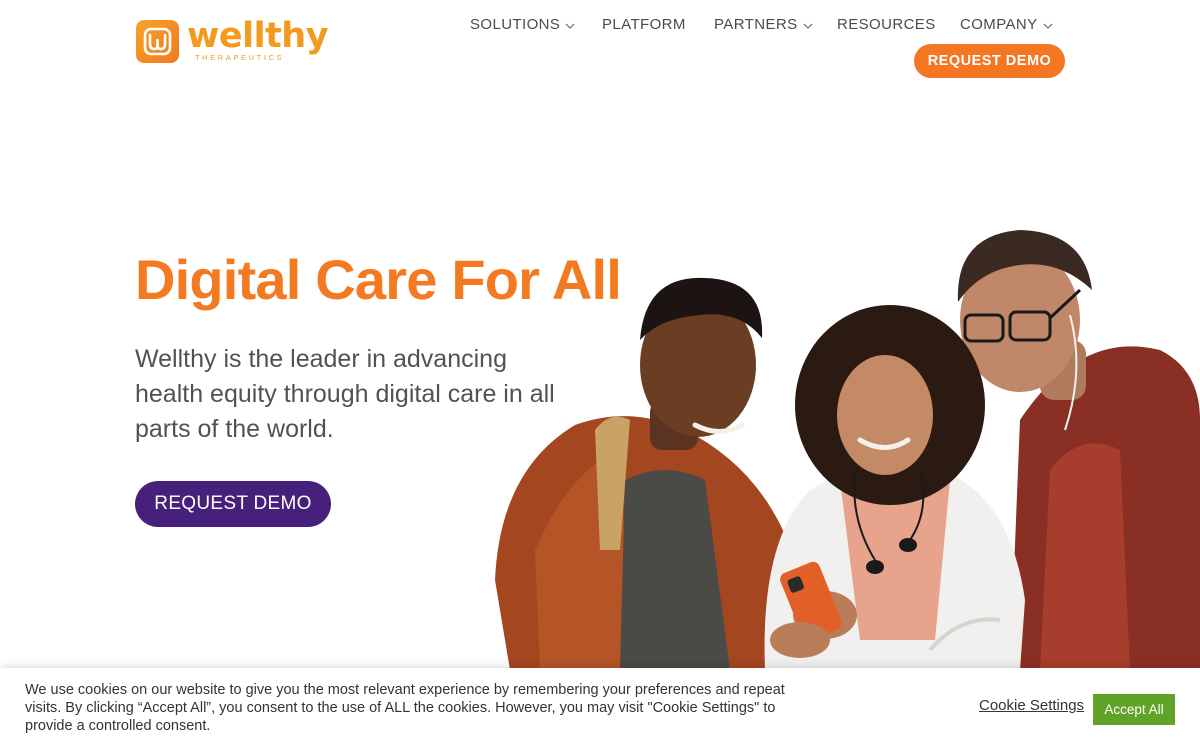 The width and height of the screenshot is (1200, 750). What do you see at coordinates (989, 61) in the screenshot?
I see `header-request-demo-button: REQUEST DEMO` at bounding box center [989, 61].